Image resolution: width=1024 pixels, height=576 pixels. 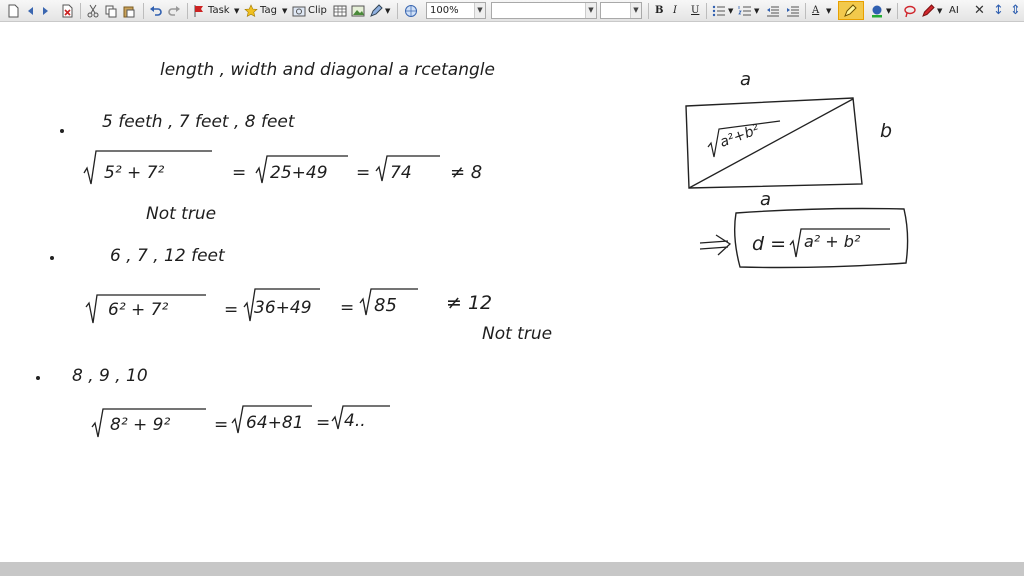 What do you see at coordinates (793, 11) in the screenshot?
I see `increase-indent-icon` at bounding box center [793, 11].